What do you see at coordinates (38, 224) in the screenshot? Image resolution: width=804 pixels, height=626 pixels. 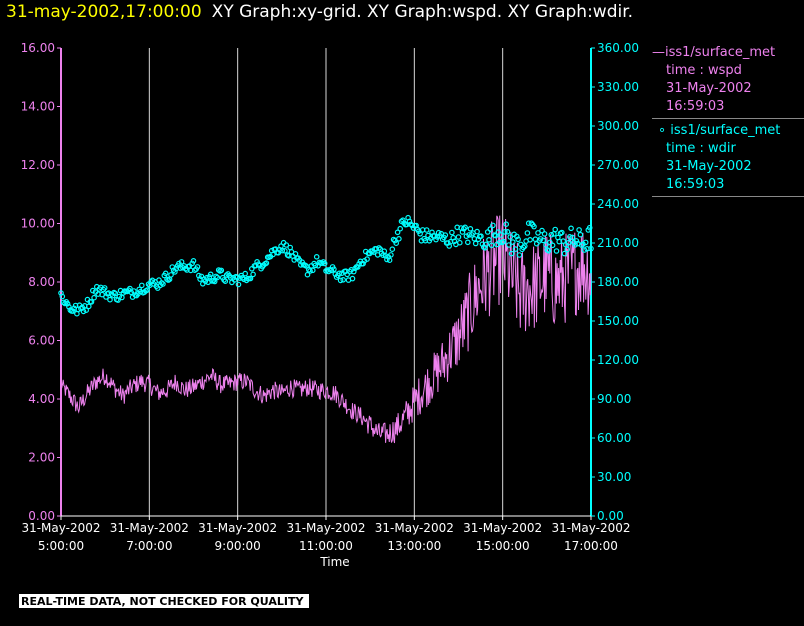 I see `left-tick-label: 10.00` at bounding box center [38, 224].